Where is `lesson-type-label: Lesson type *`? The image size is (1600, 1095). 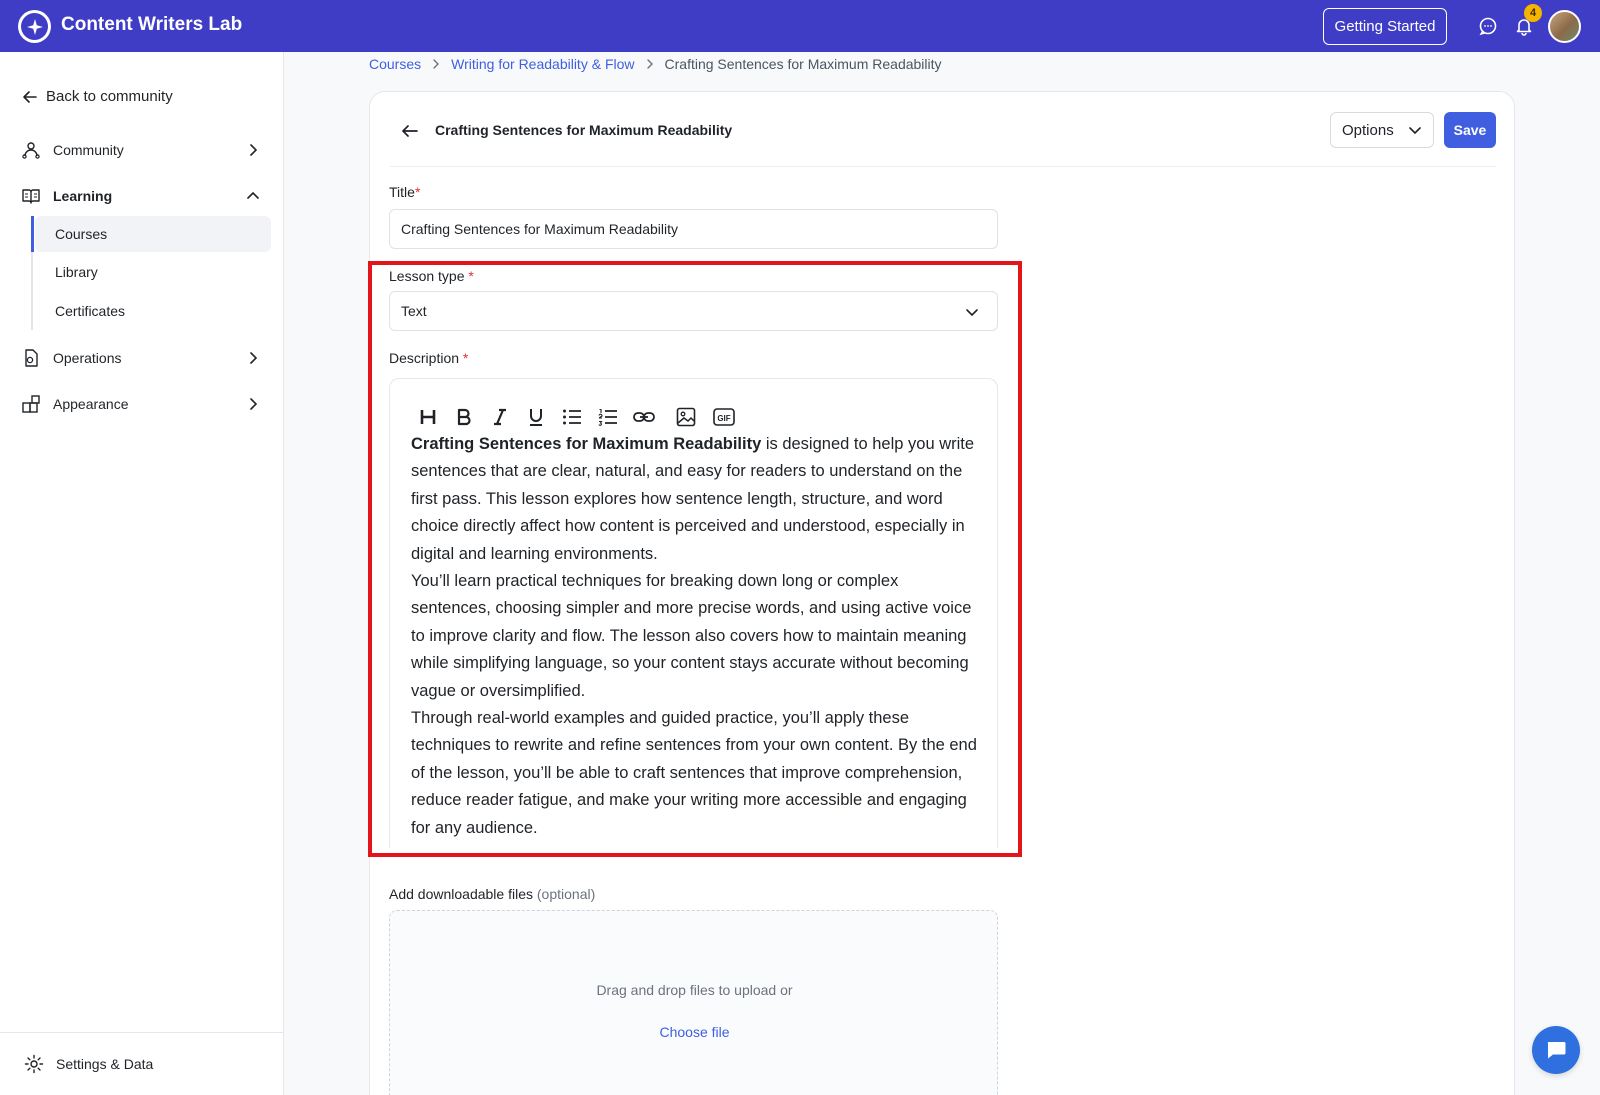
lesson-type-label: Lesson type * is located at coordinates (431, 276).